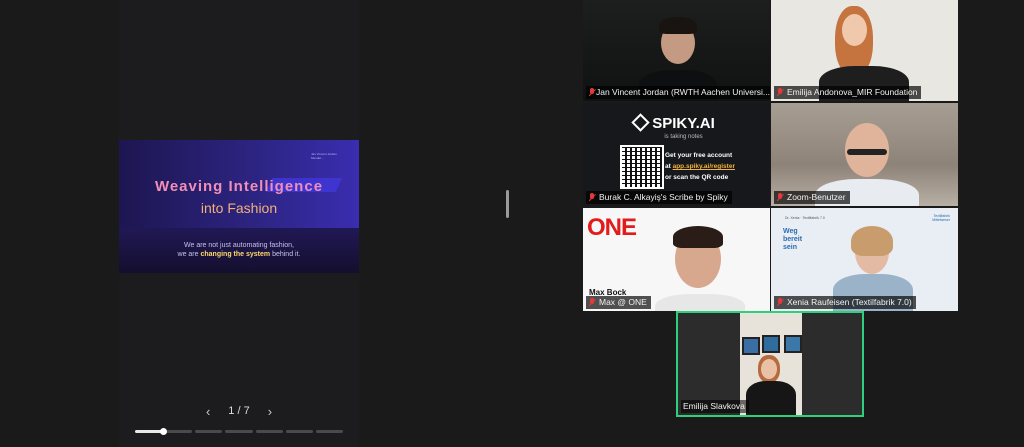 Image resolution: width=1024 pixels, height=447 pixels. I want to click on participant-name-tag: Burak C. Alkayiş's Scribe by Spiky, so click(659, 197).